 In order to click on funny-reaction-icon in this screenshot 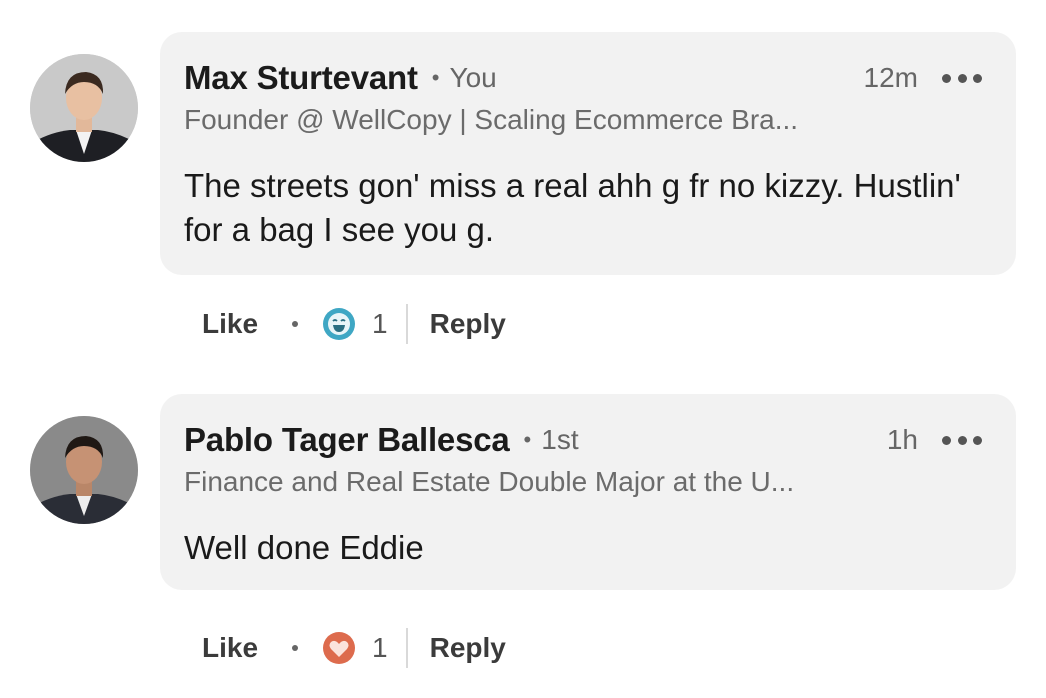, I will do `click(339, 324)`.